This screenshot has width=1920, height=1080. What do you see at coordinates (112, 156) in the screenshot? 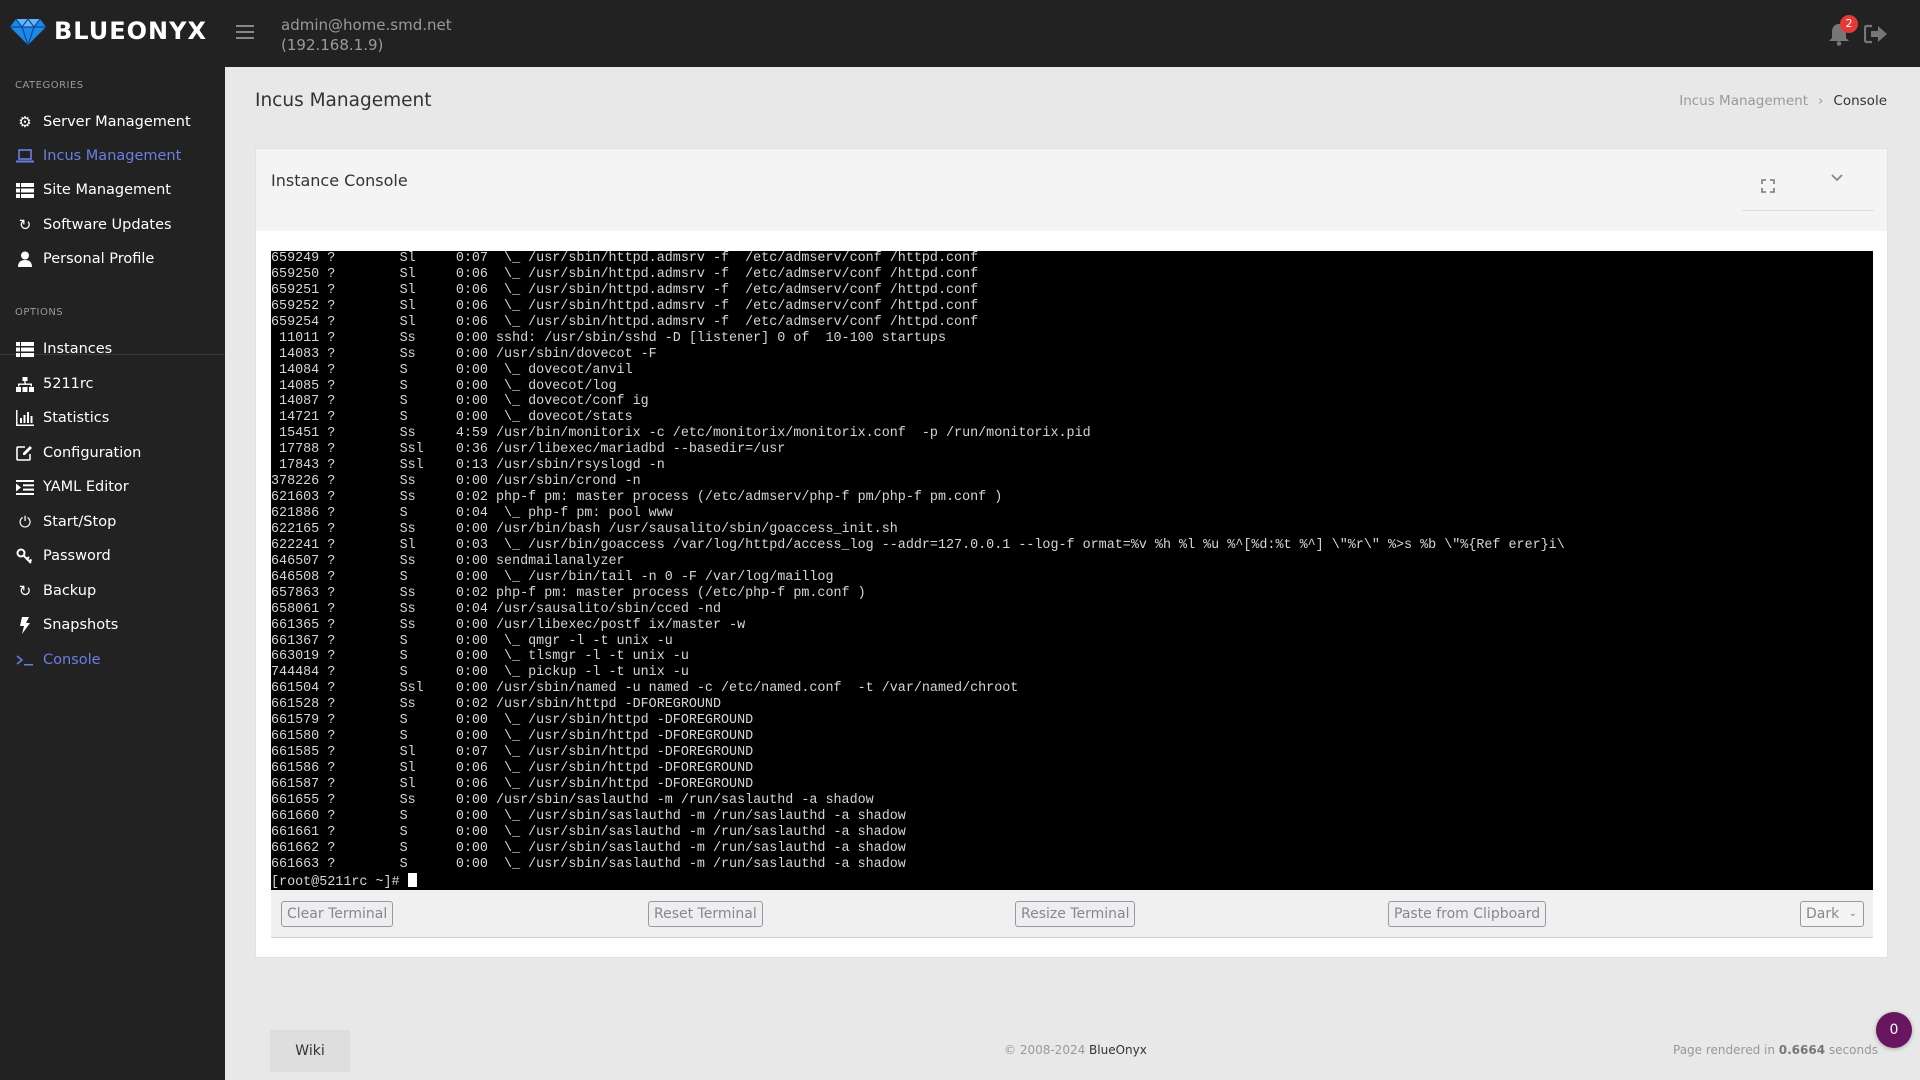
I see `sidebar-item-label: Incus Management` at bounding box center [112, 156].